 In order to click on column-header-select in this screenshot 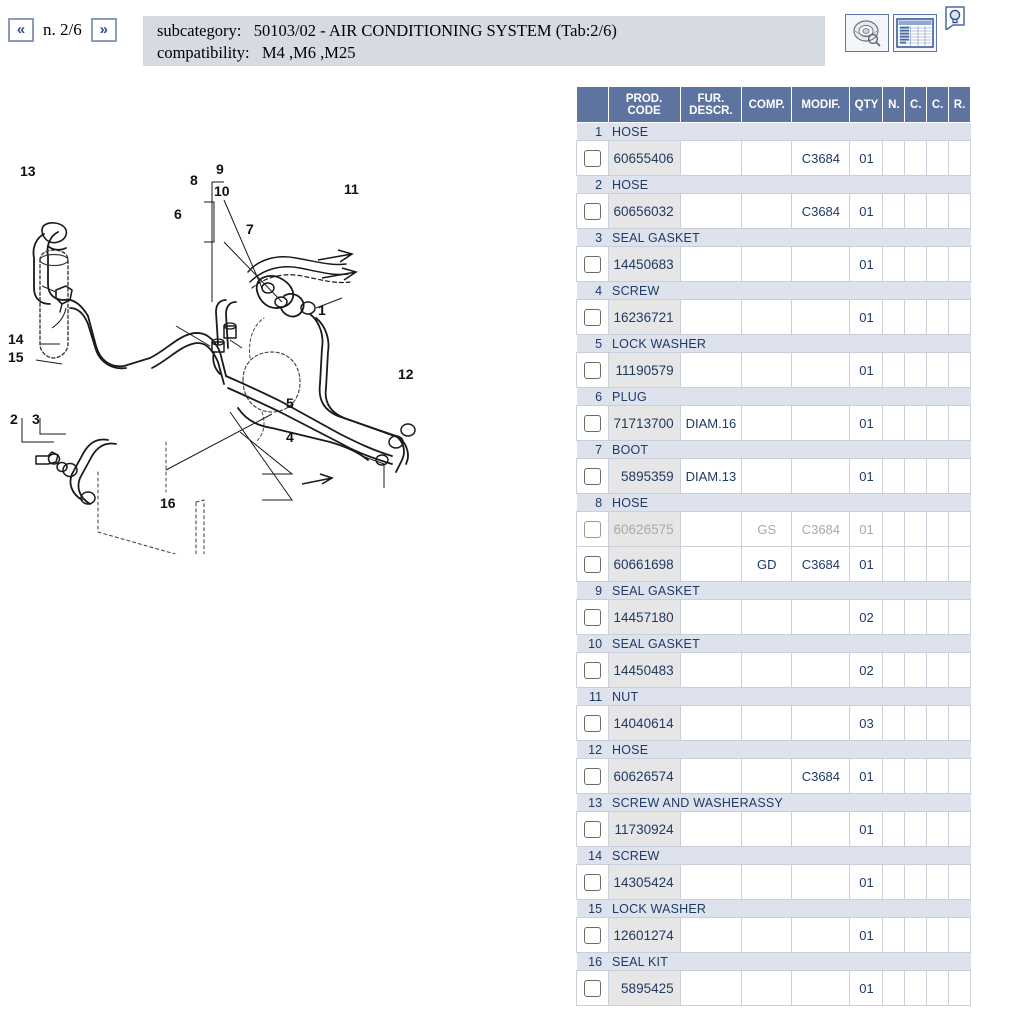, I will do `click(592, 104)`.